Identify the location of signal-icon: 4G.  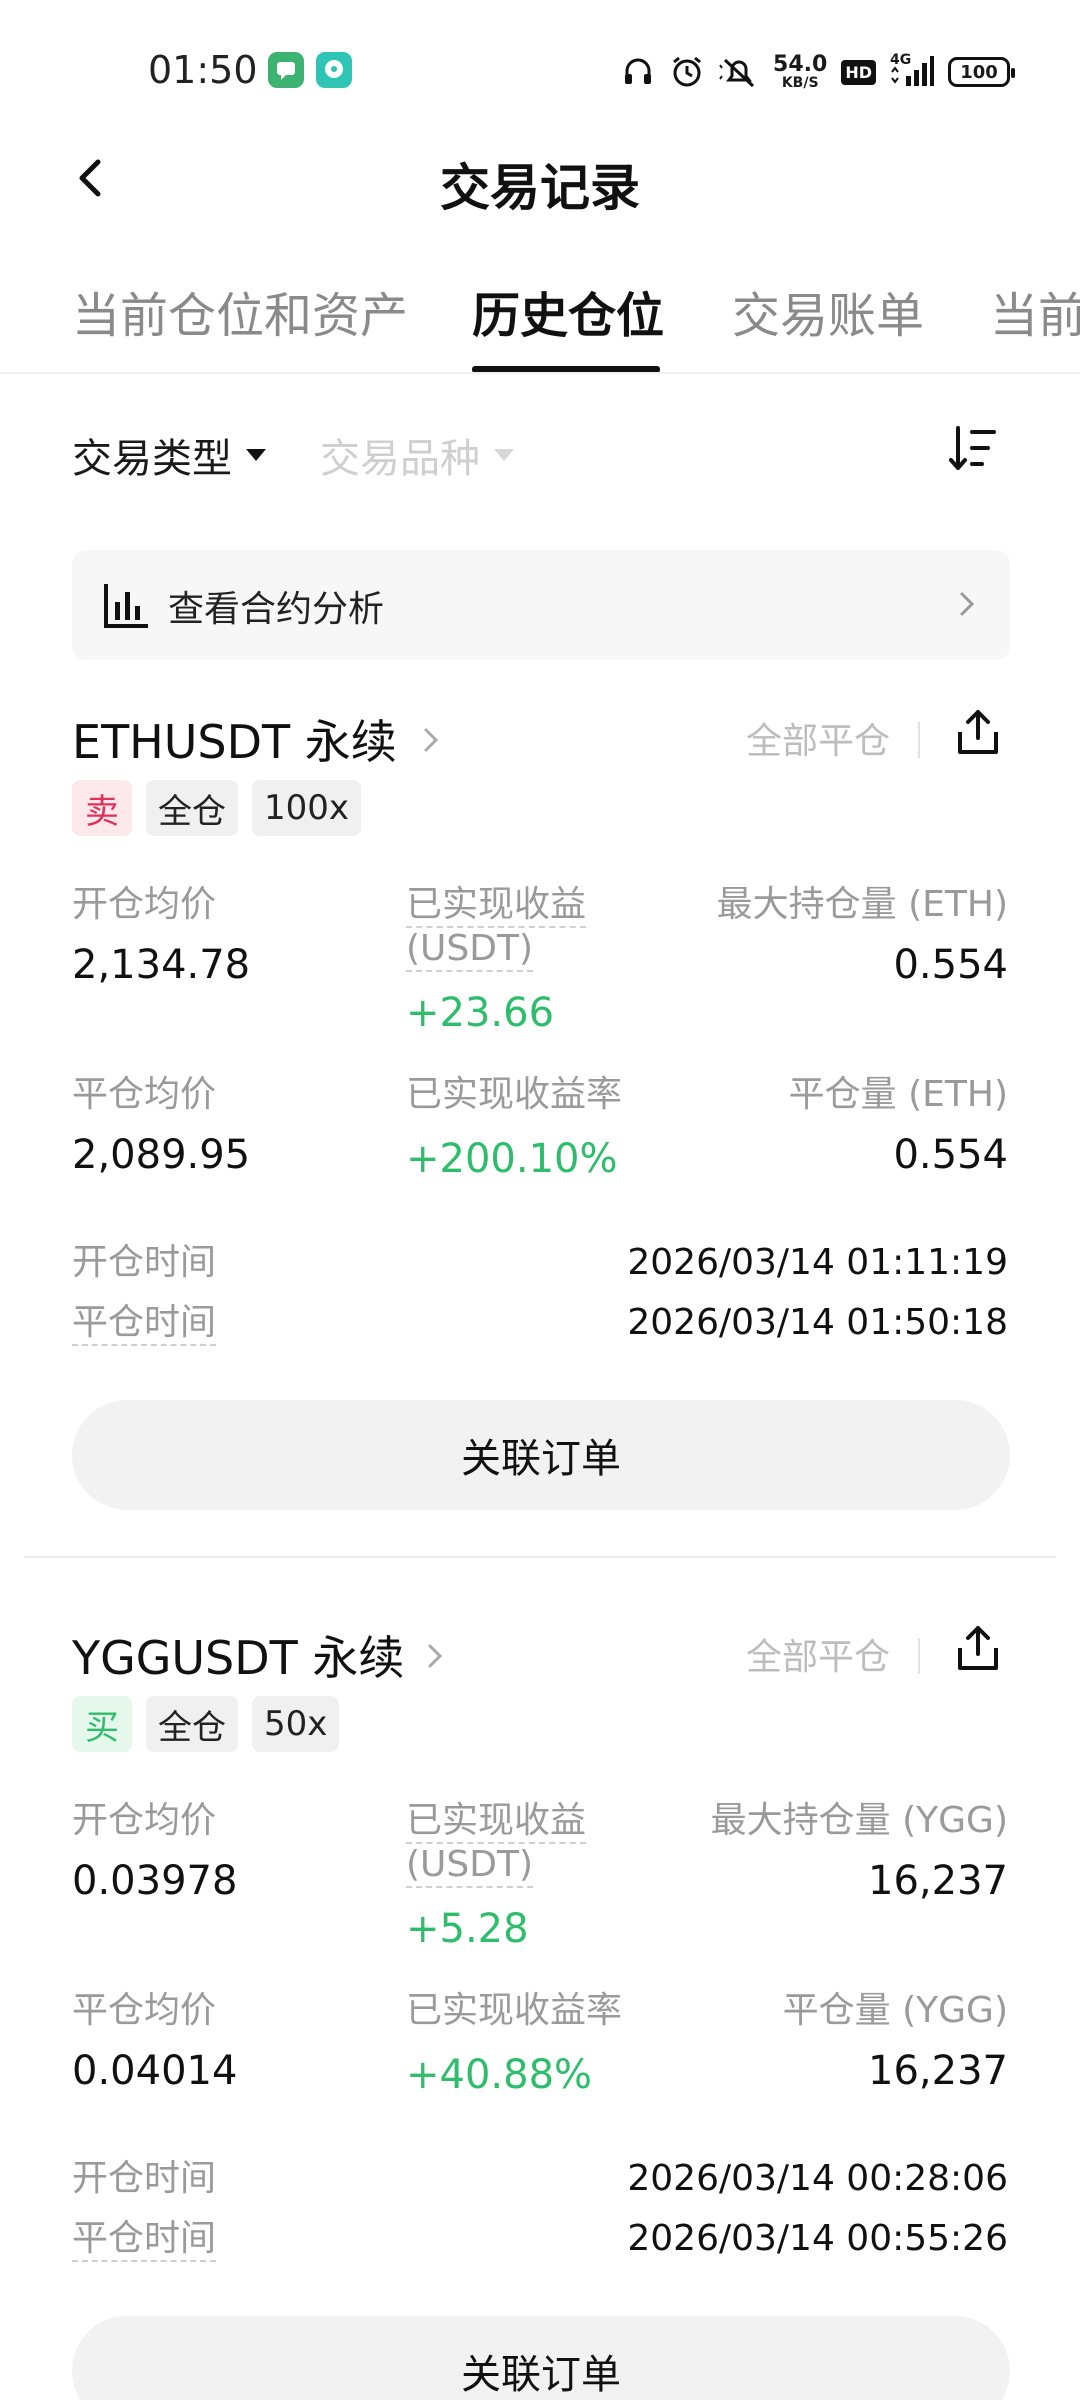
(912, 71).